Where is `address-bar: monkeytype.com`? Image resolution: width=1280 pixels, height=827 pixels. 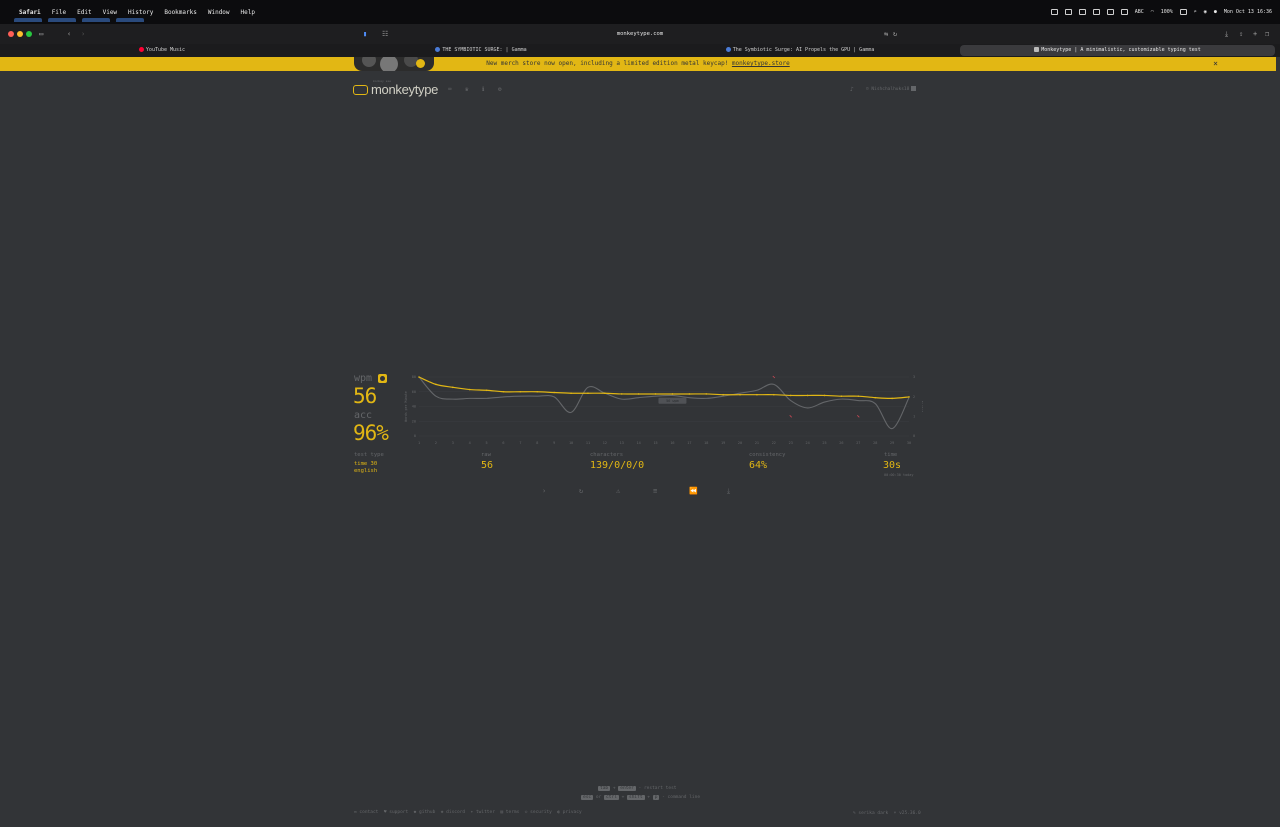
address-bar: monkeytype.com is located at coordinates (640, 34).